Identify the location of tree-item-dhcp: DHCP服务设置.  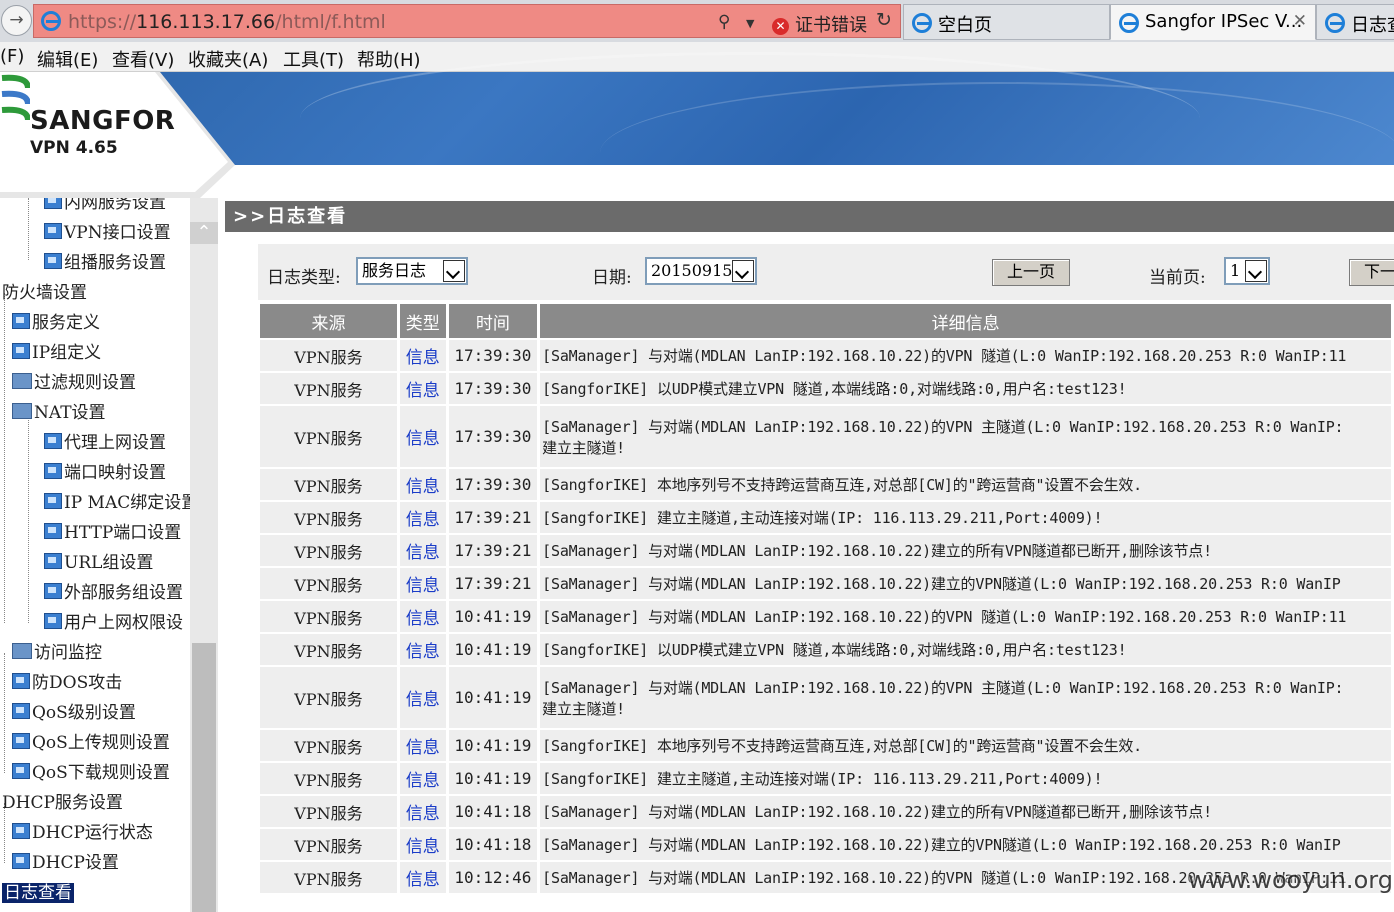
(62, 801).